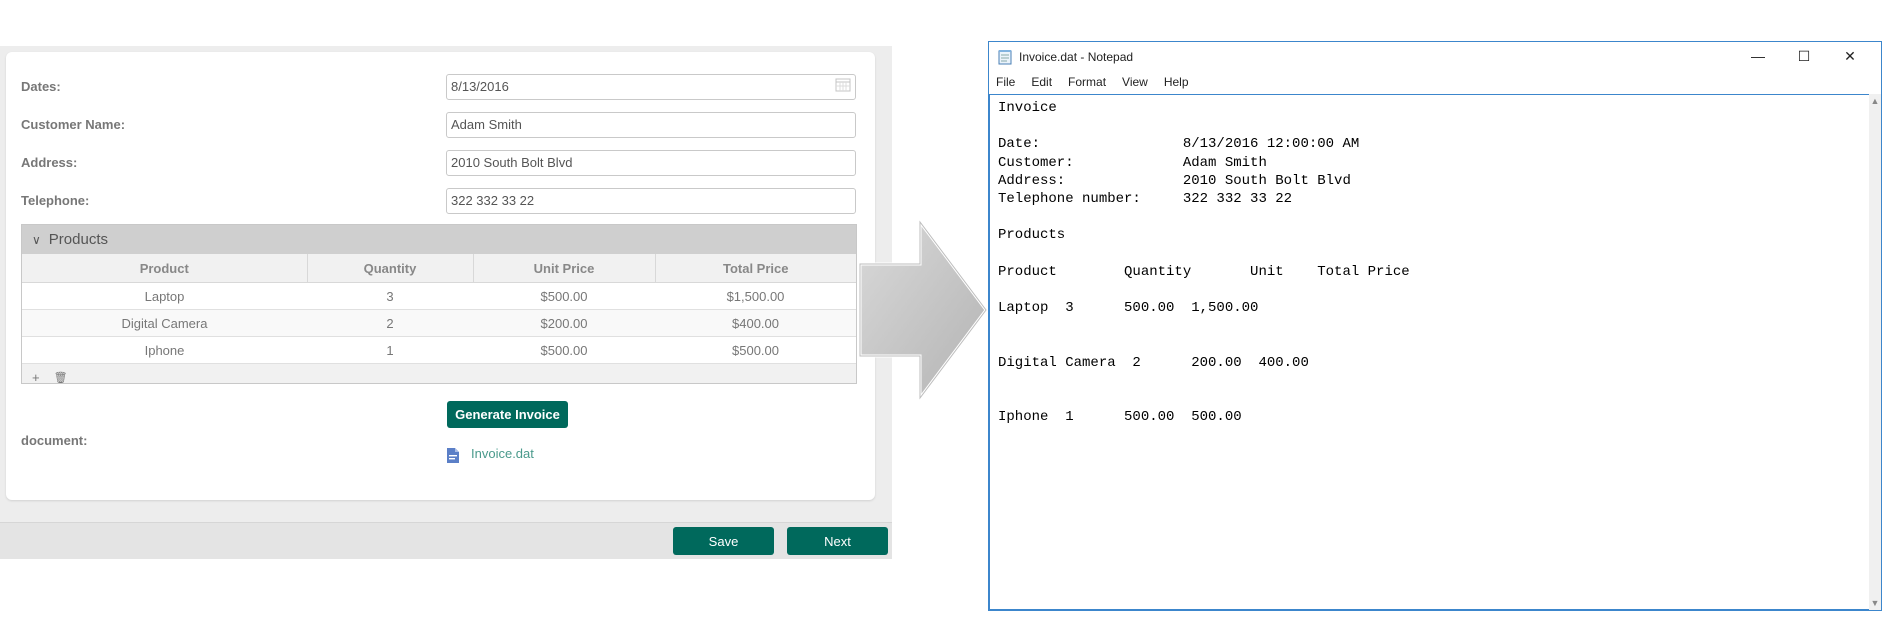 This screenshot has width=1896, height=638. Describe the element at coordinates (1804, 57) in the screenshot. I see `maximize-icon: ☐` at that location.